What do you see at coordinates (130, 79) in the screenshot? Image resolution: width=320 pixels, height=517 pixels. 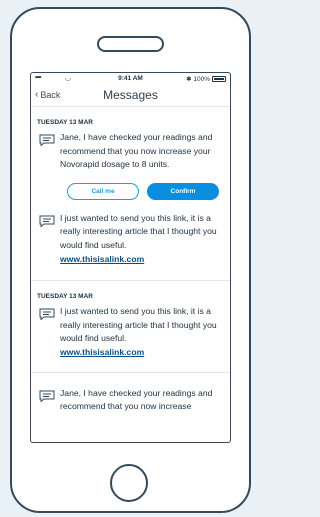 I see `status-bar: ••••• ◡ 9:41 AM ✱ 100%` at bounding box center [130, 79].